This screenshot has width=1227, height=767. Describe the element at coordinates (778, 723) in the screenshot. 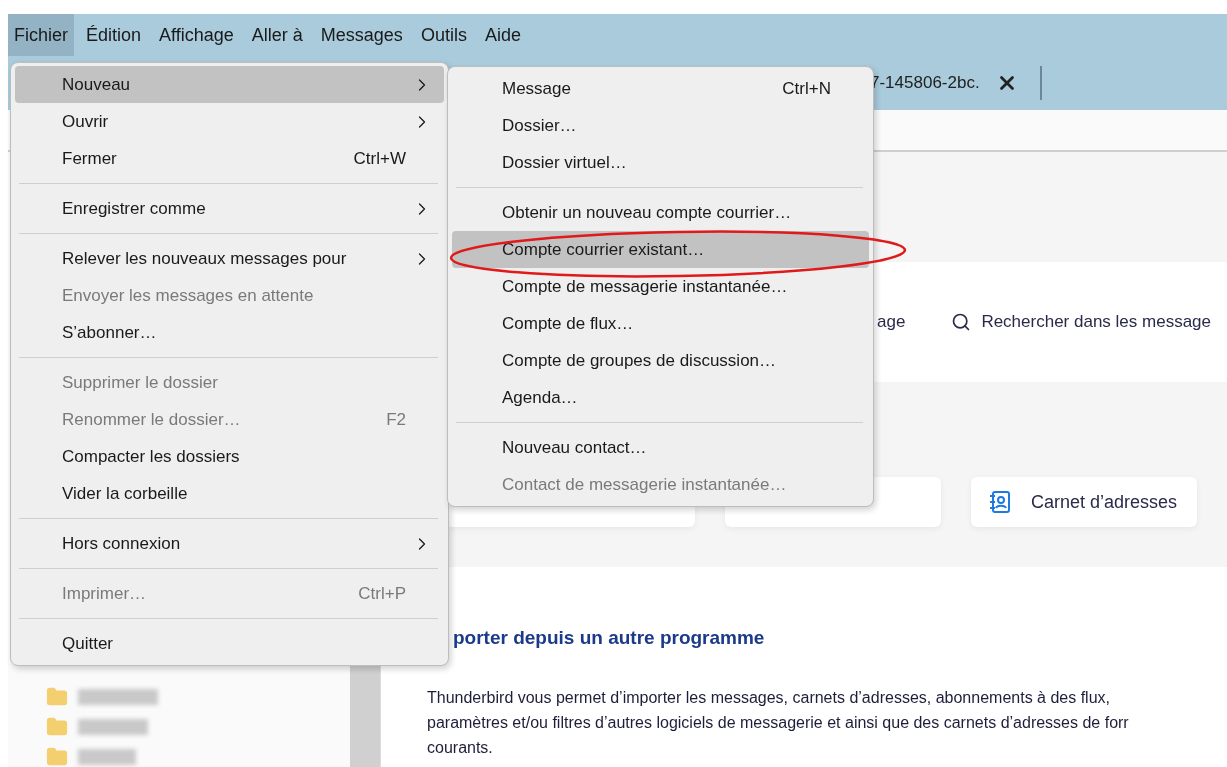

I see `import-description: Thunderbird vous permet d’importer les messages, carnets d’adresses, abonnements à des flux, paramètres et/ou filtres d’autres logiciels de messagerie et ainsi que des carnets d’adresses de forr courants.` at that location.